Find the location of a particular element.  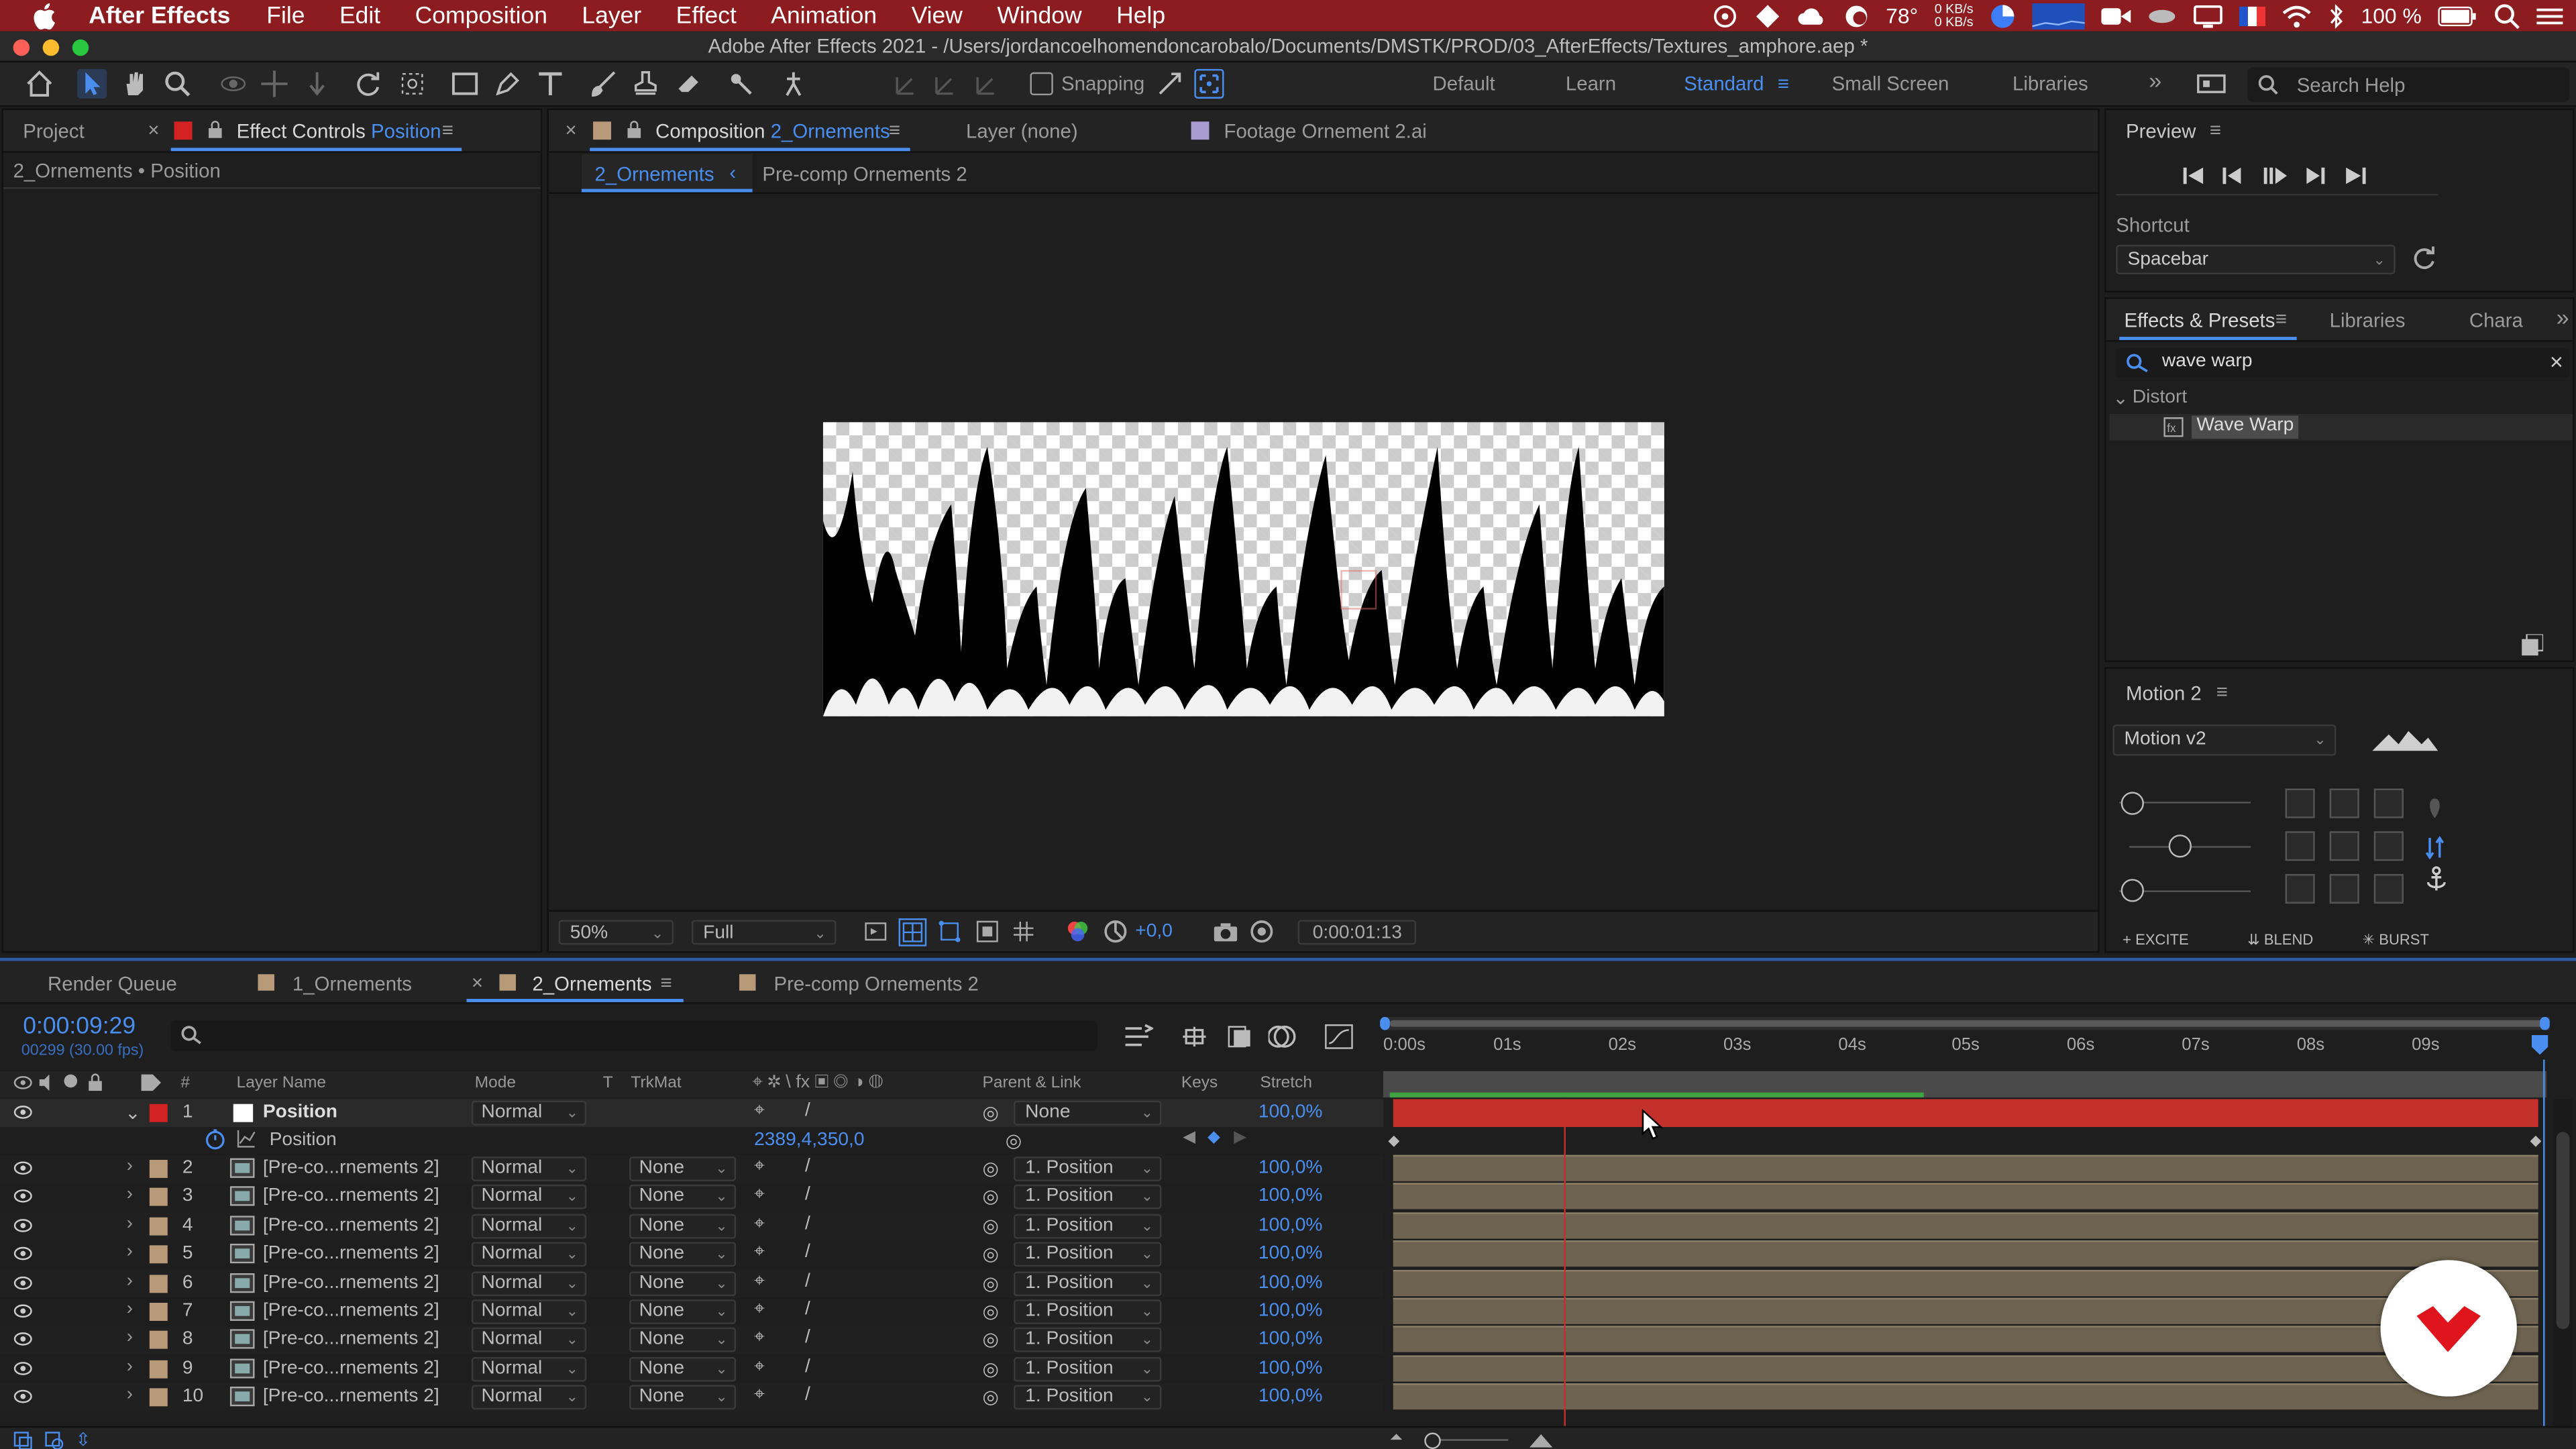

zoom-in-icon is located at coordinates (1541, 1439).